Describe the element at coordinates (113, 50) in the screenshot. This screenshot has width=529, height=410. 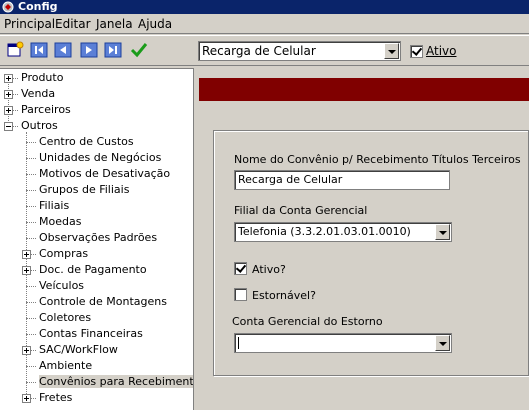
I see `last-icon` at that location.